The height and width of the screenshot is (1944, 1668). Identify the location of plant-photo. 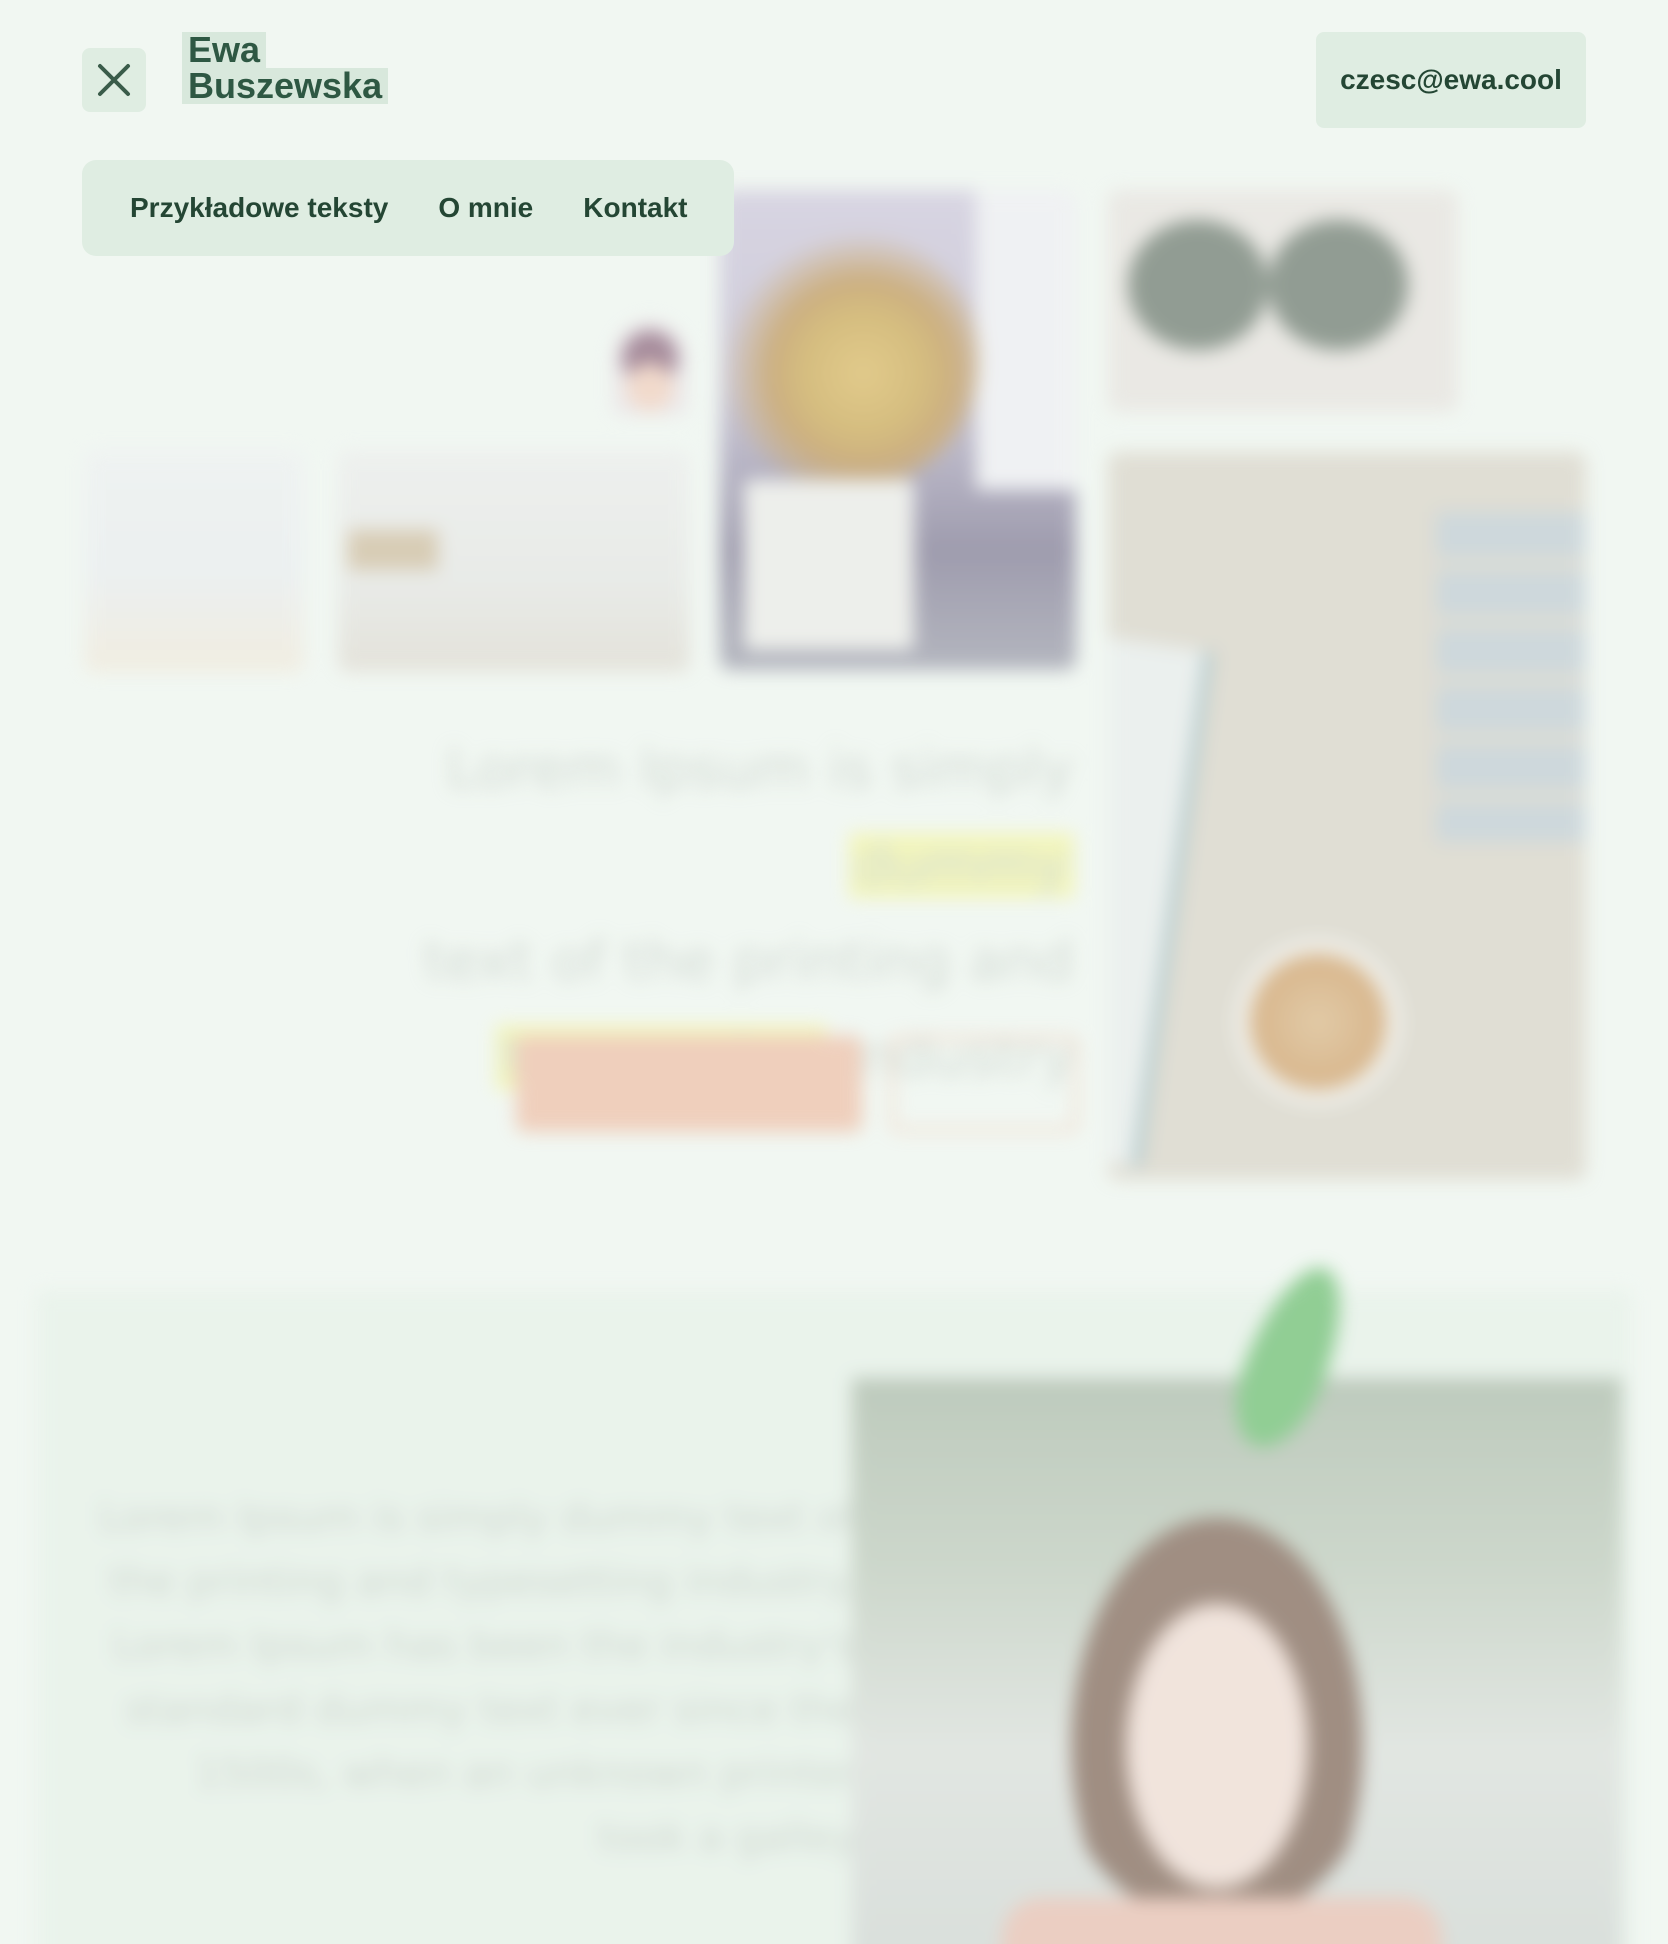
(898, 430).